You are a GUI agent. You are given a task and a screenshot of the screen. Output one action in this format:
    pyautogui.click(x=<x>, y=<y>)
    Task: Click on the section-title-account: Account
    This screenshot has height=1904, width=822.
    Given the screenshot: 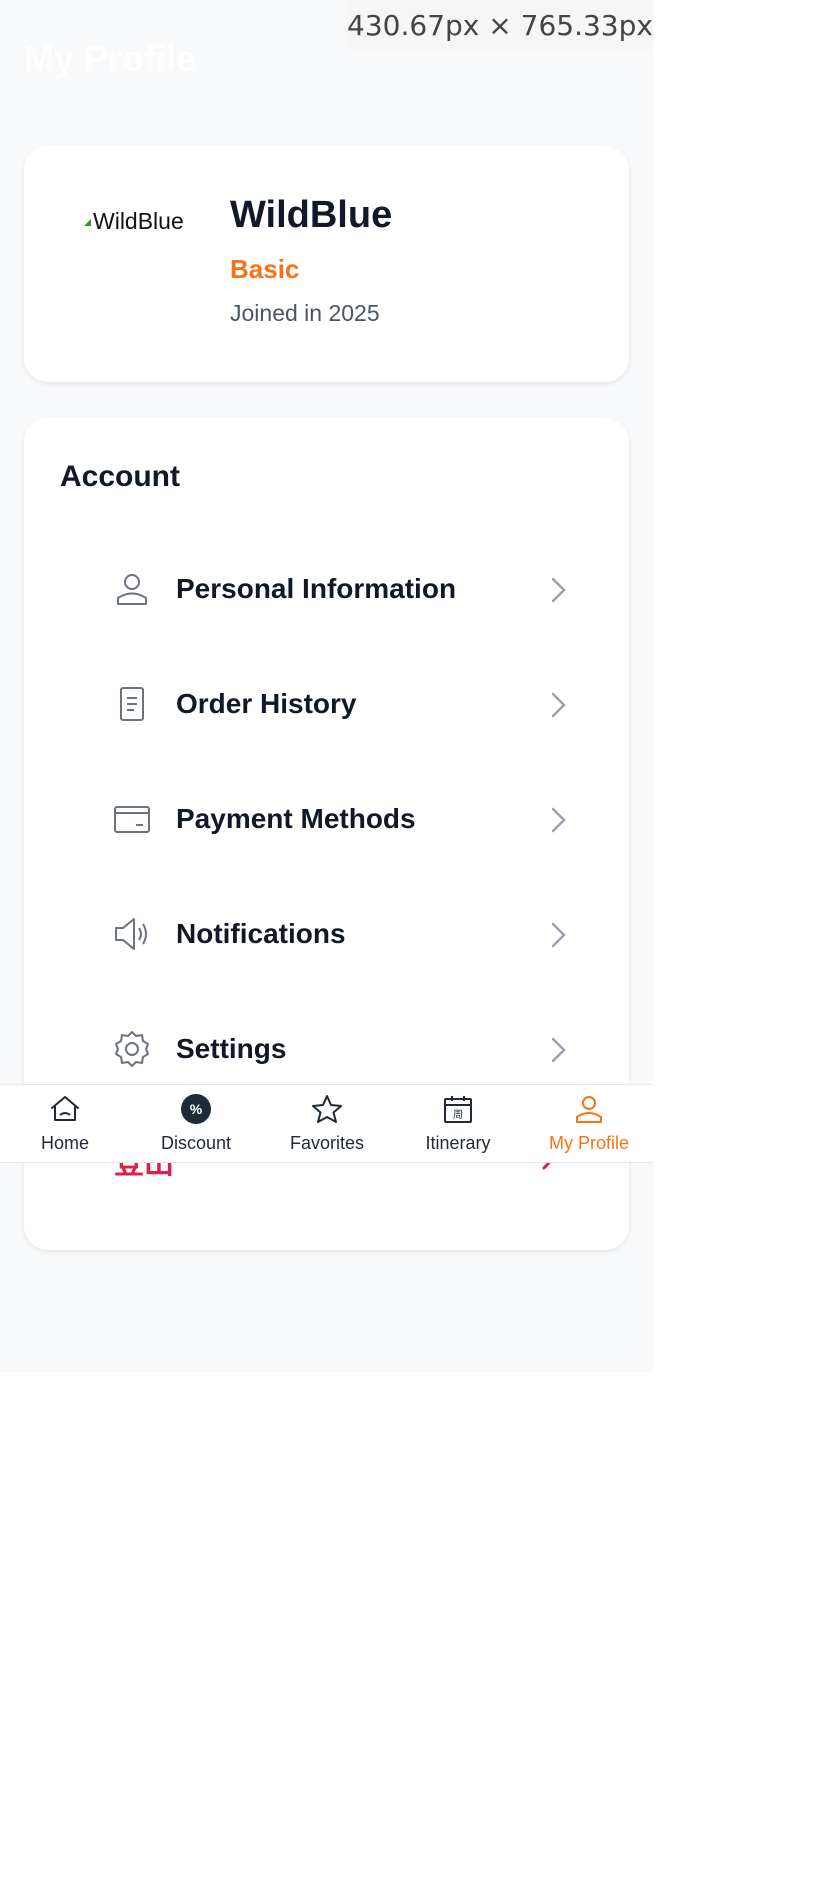 What is the action you would take?
    pyautogui.click(x=120, y=476)
    